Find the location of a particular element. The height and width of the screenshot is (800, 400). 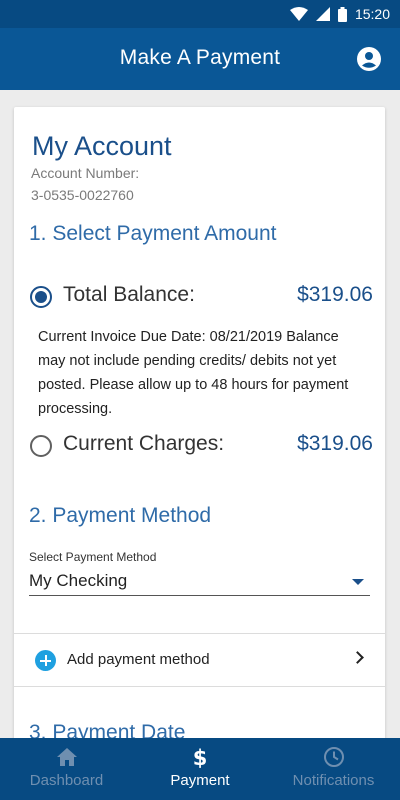

wifi-icon is located at coordinates (298, 14).